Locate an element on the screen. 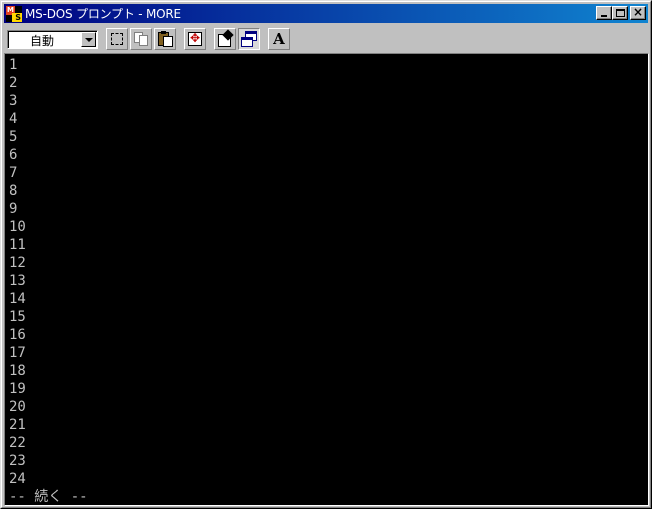 The height and width of the screenshot is (509, 652). background-icon is located at coordinates (247, 42).